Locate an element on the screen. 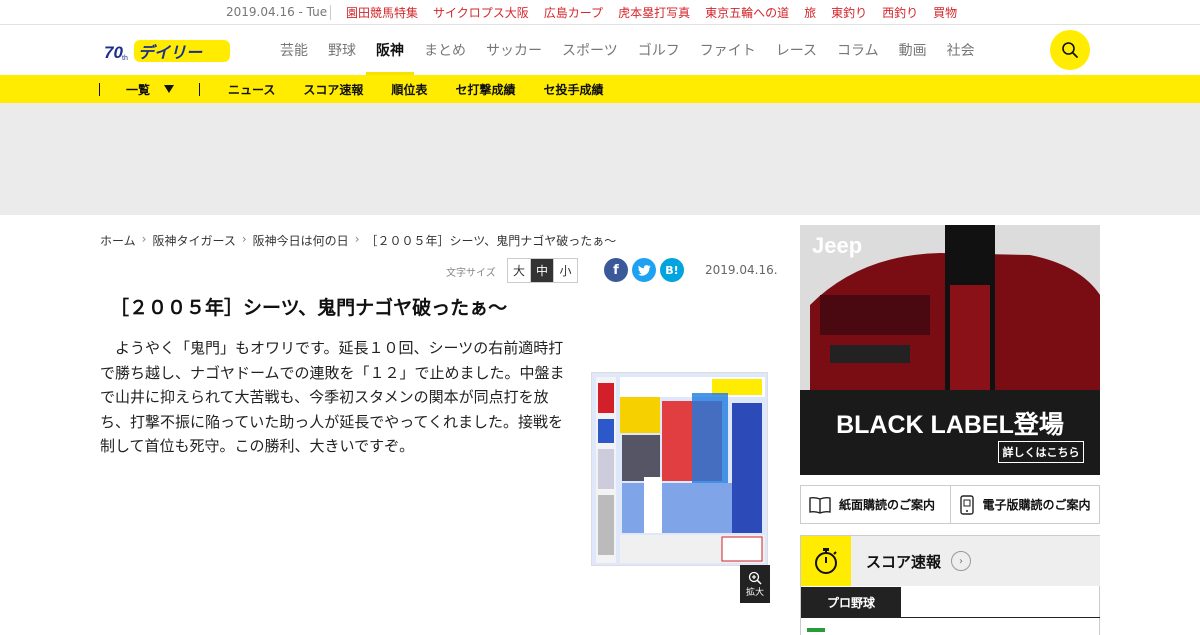  svg-text: デイリー is located at coordinates (170, 52).